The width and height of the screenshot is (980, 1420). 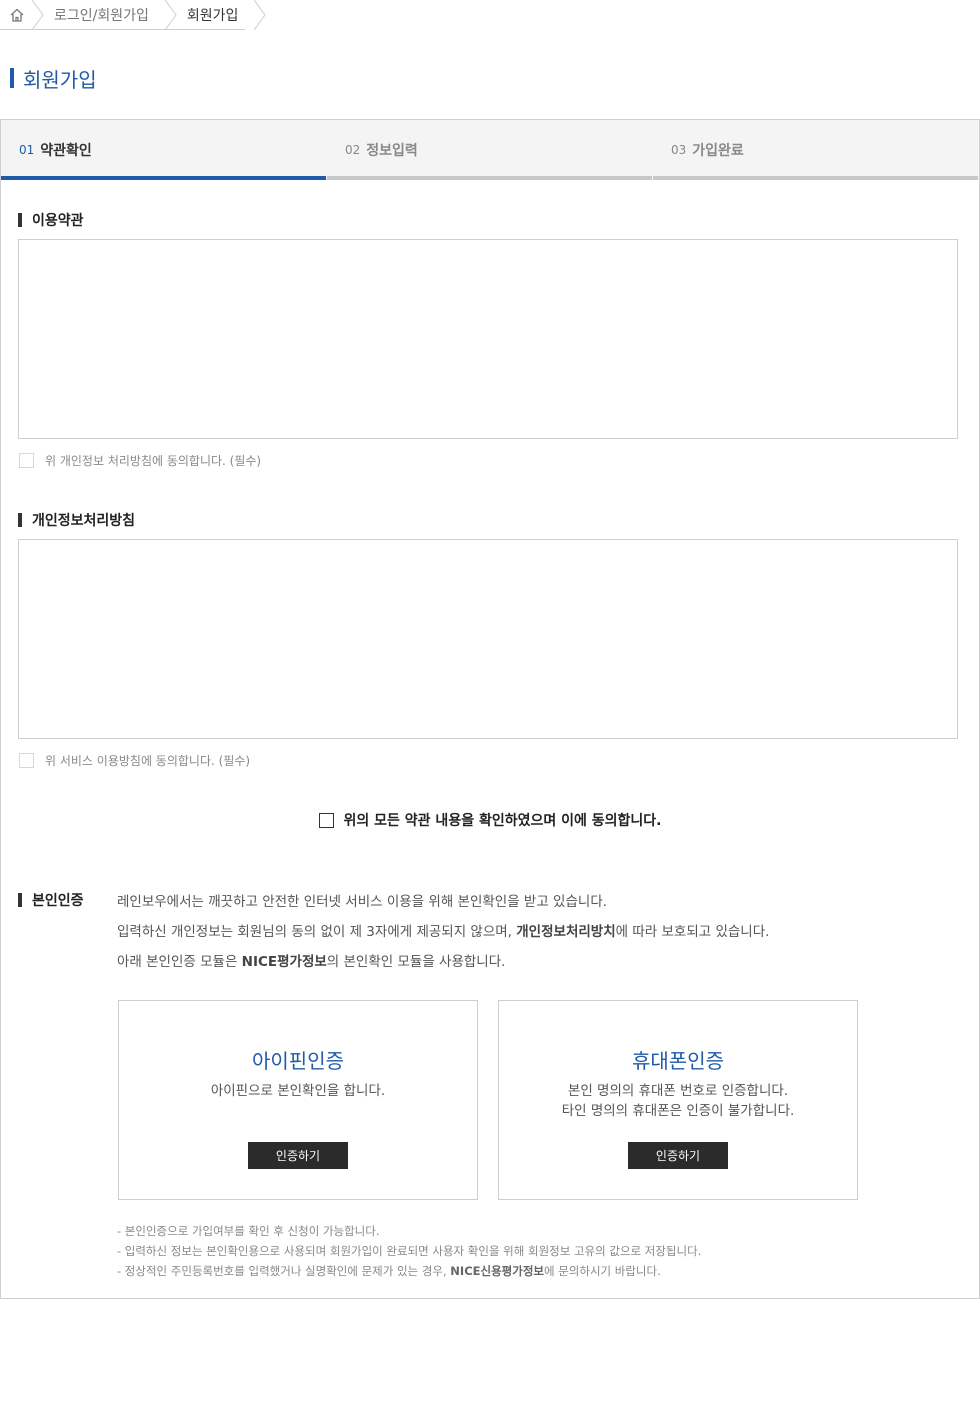 What do you see at coordinates (497, 1271) in the screenshot?
I see `note-3-bold: NICE신용평가정보` at bounding box center [497, 1271].